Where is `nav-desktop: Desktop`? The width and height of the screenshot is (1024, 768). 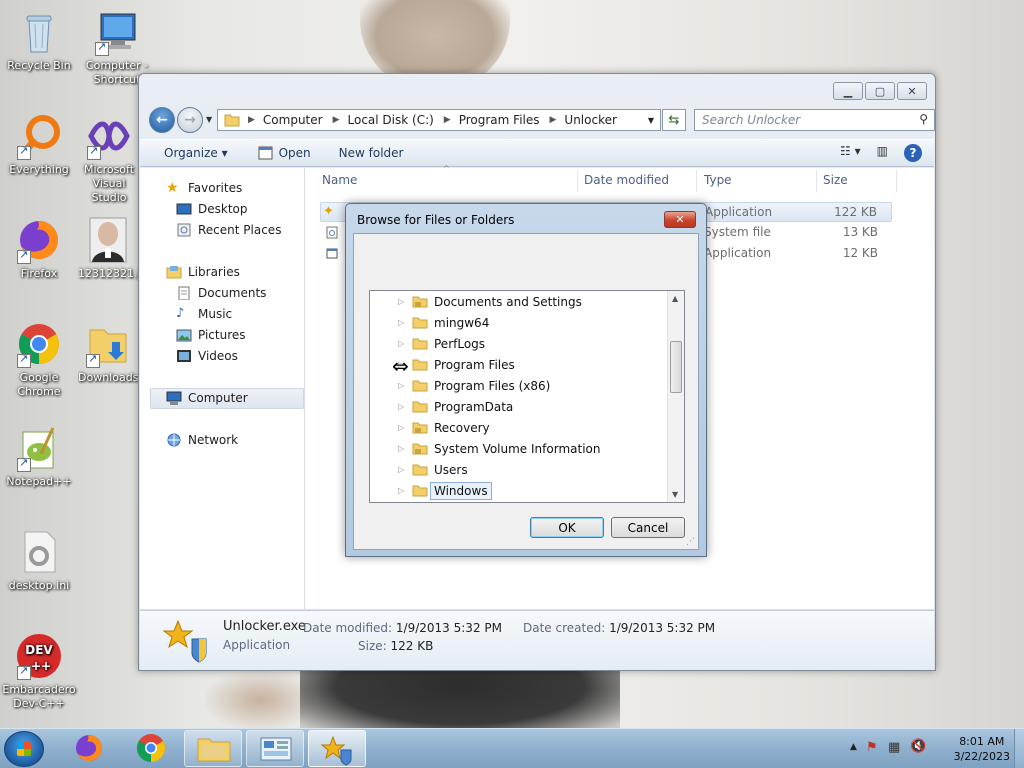
nav-desktop: Desktop is located at coordinates (212, 209).